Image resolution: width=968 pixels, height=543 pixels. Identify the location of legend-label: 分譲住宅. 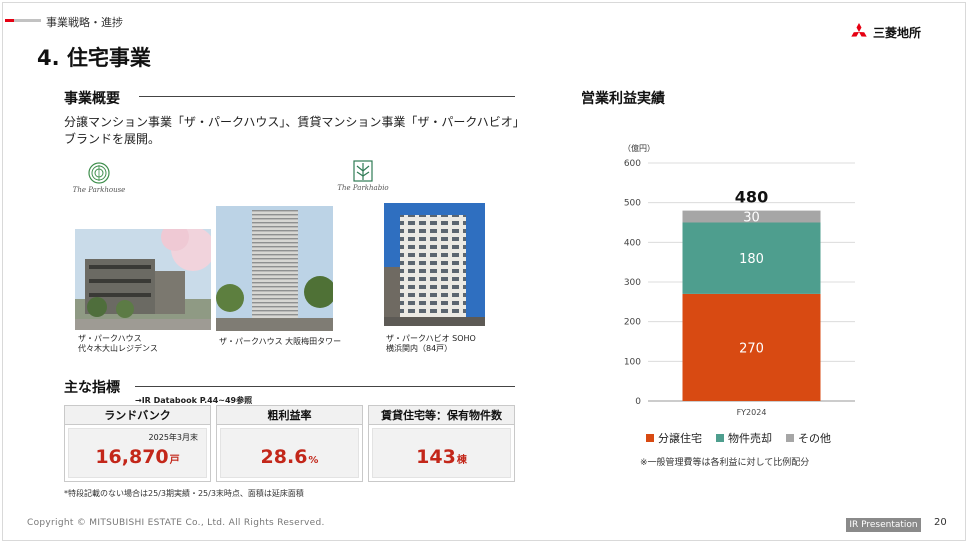
(680, 438).